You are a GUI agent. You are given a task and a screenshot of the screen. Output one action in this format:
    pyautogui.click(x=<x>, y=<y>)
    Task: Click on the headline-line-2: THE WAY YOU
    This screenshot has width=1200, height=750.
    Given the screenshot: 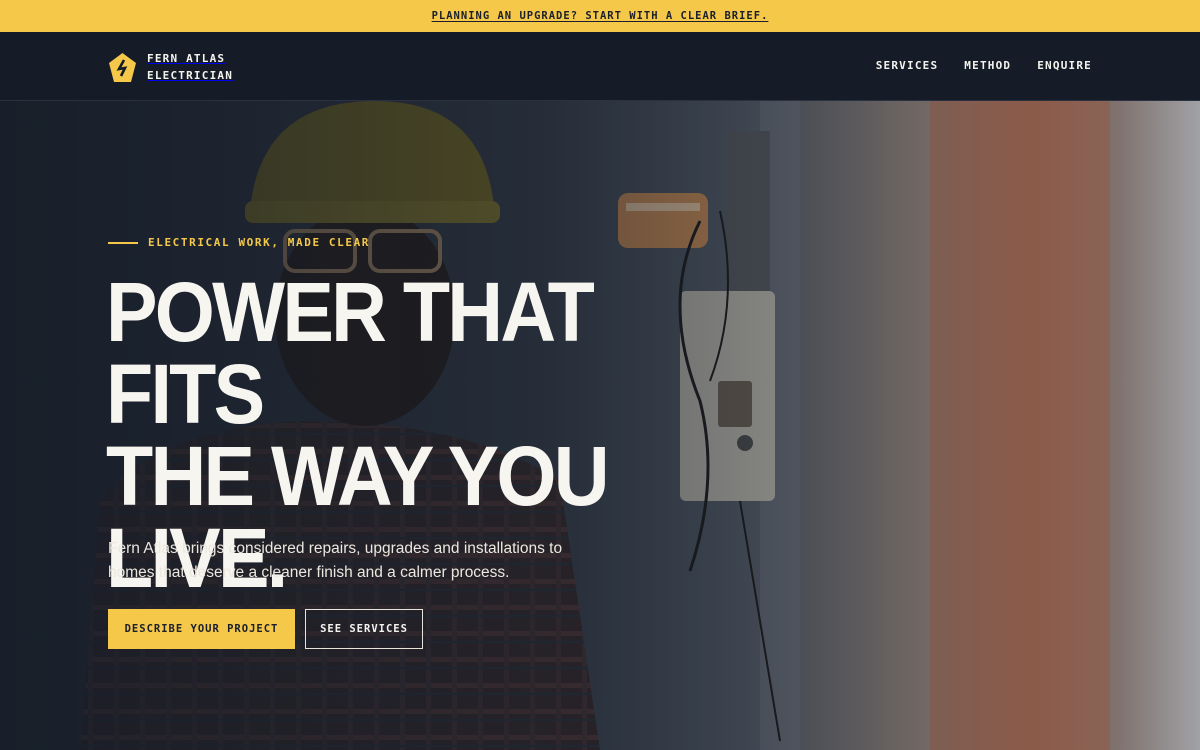 What is the action you would take?
    pyautogui.click(x=358, y=476)
    